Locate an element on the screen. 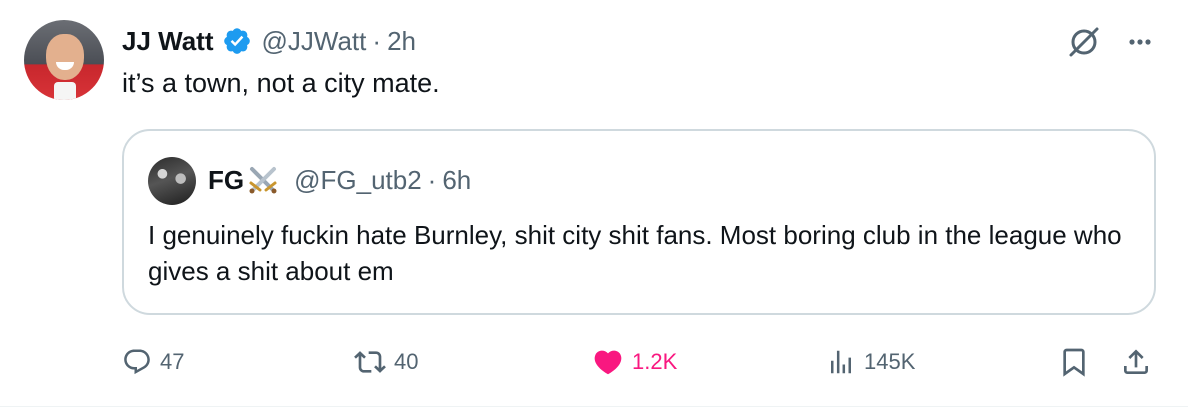  reply-icon is located at coordinates (137, 362).